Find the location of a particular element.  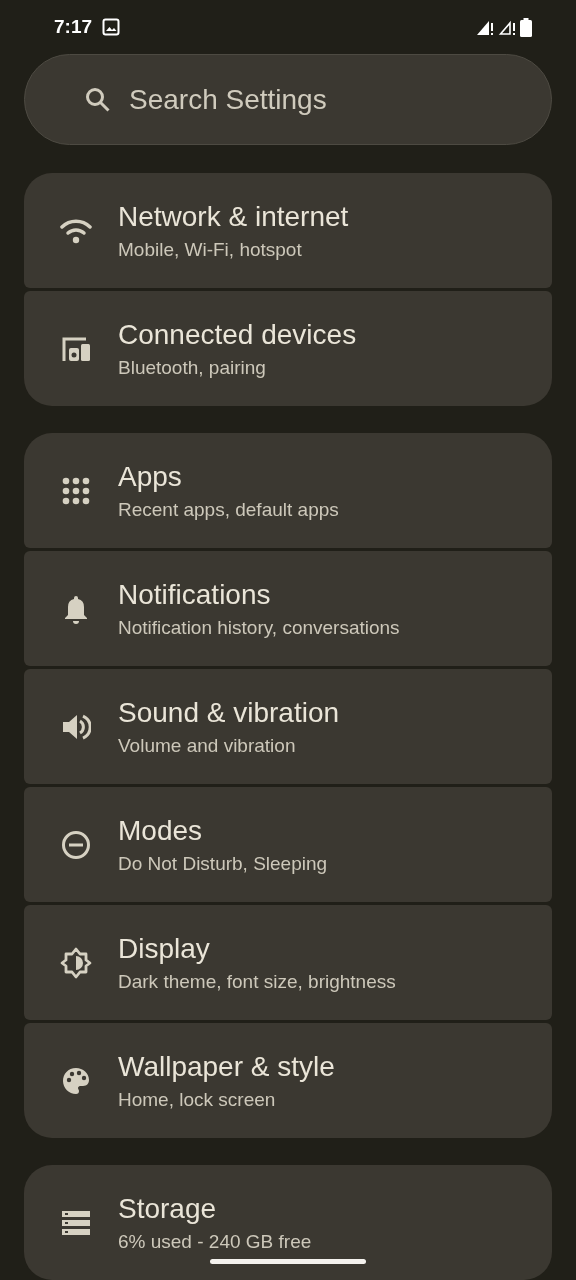

search-input: Search Settings is located at coordinates (321, 99).